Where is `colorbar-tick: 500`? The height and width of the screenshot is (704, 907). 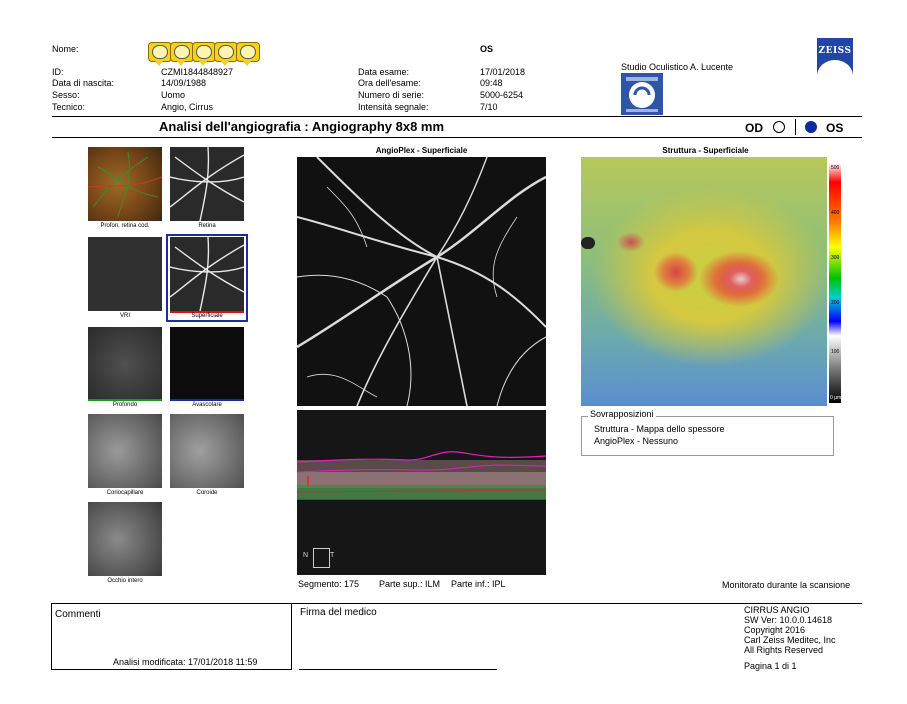 colorbar-tick: 500 is located at coordinates (835, 168).